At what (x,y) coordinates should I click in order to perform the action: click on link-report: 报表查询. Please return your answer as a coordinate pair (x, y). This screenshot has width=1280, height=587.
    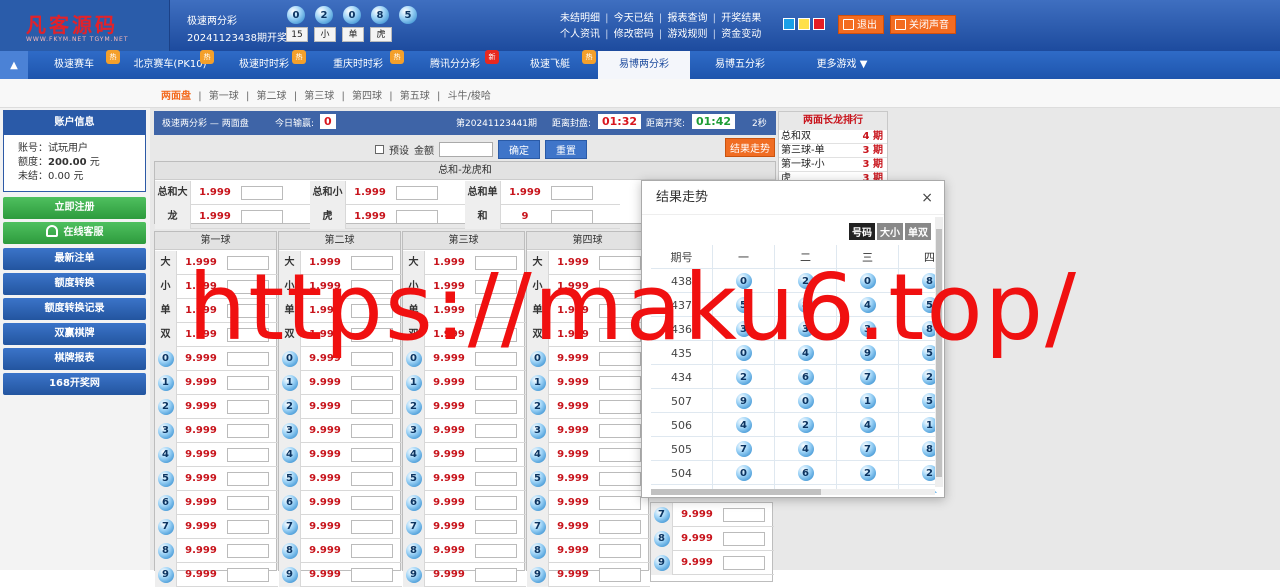
    Looking at the image, I should click on (687, 18).